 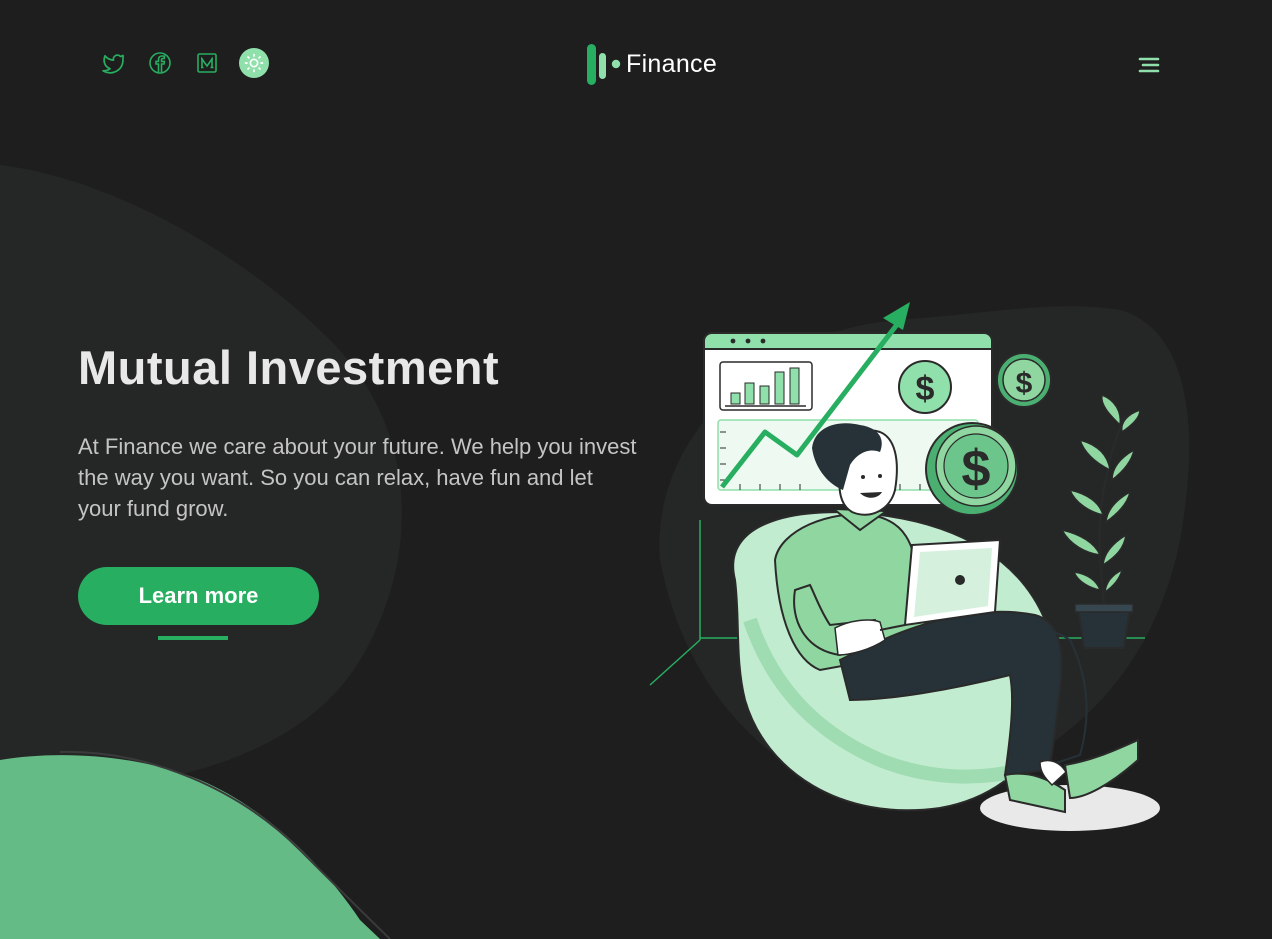 I want to click on hamburger-menu-icon, so click(x=1149, y=65).